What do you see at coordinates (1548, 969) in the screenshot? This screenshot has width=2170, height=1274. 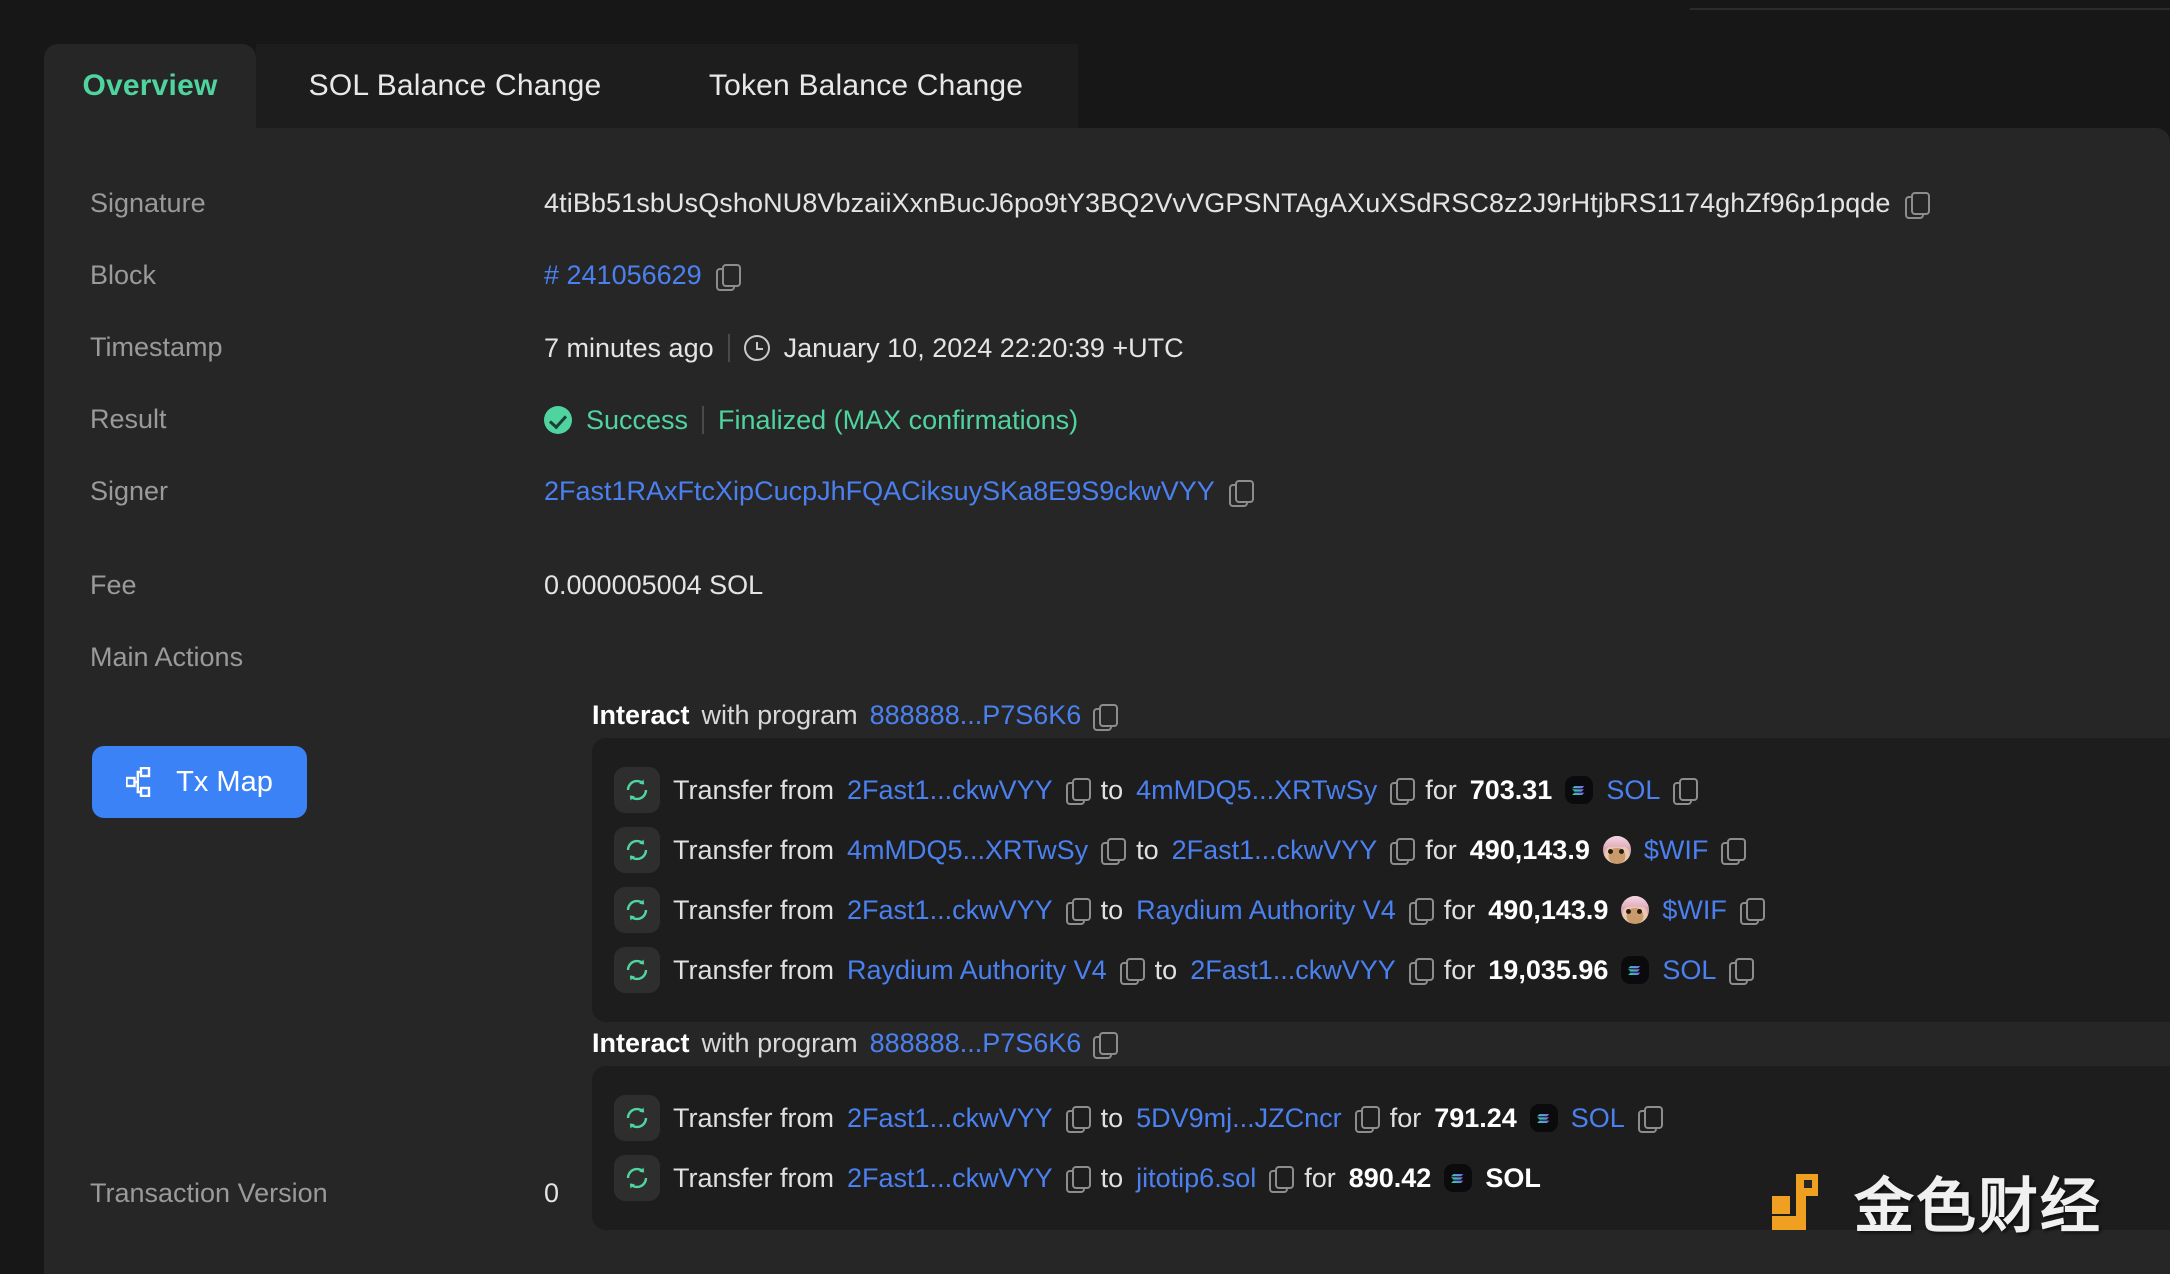 I see `transfer-amount: 19,035.96` at bounding box center [1548, 969].